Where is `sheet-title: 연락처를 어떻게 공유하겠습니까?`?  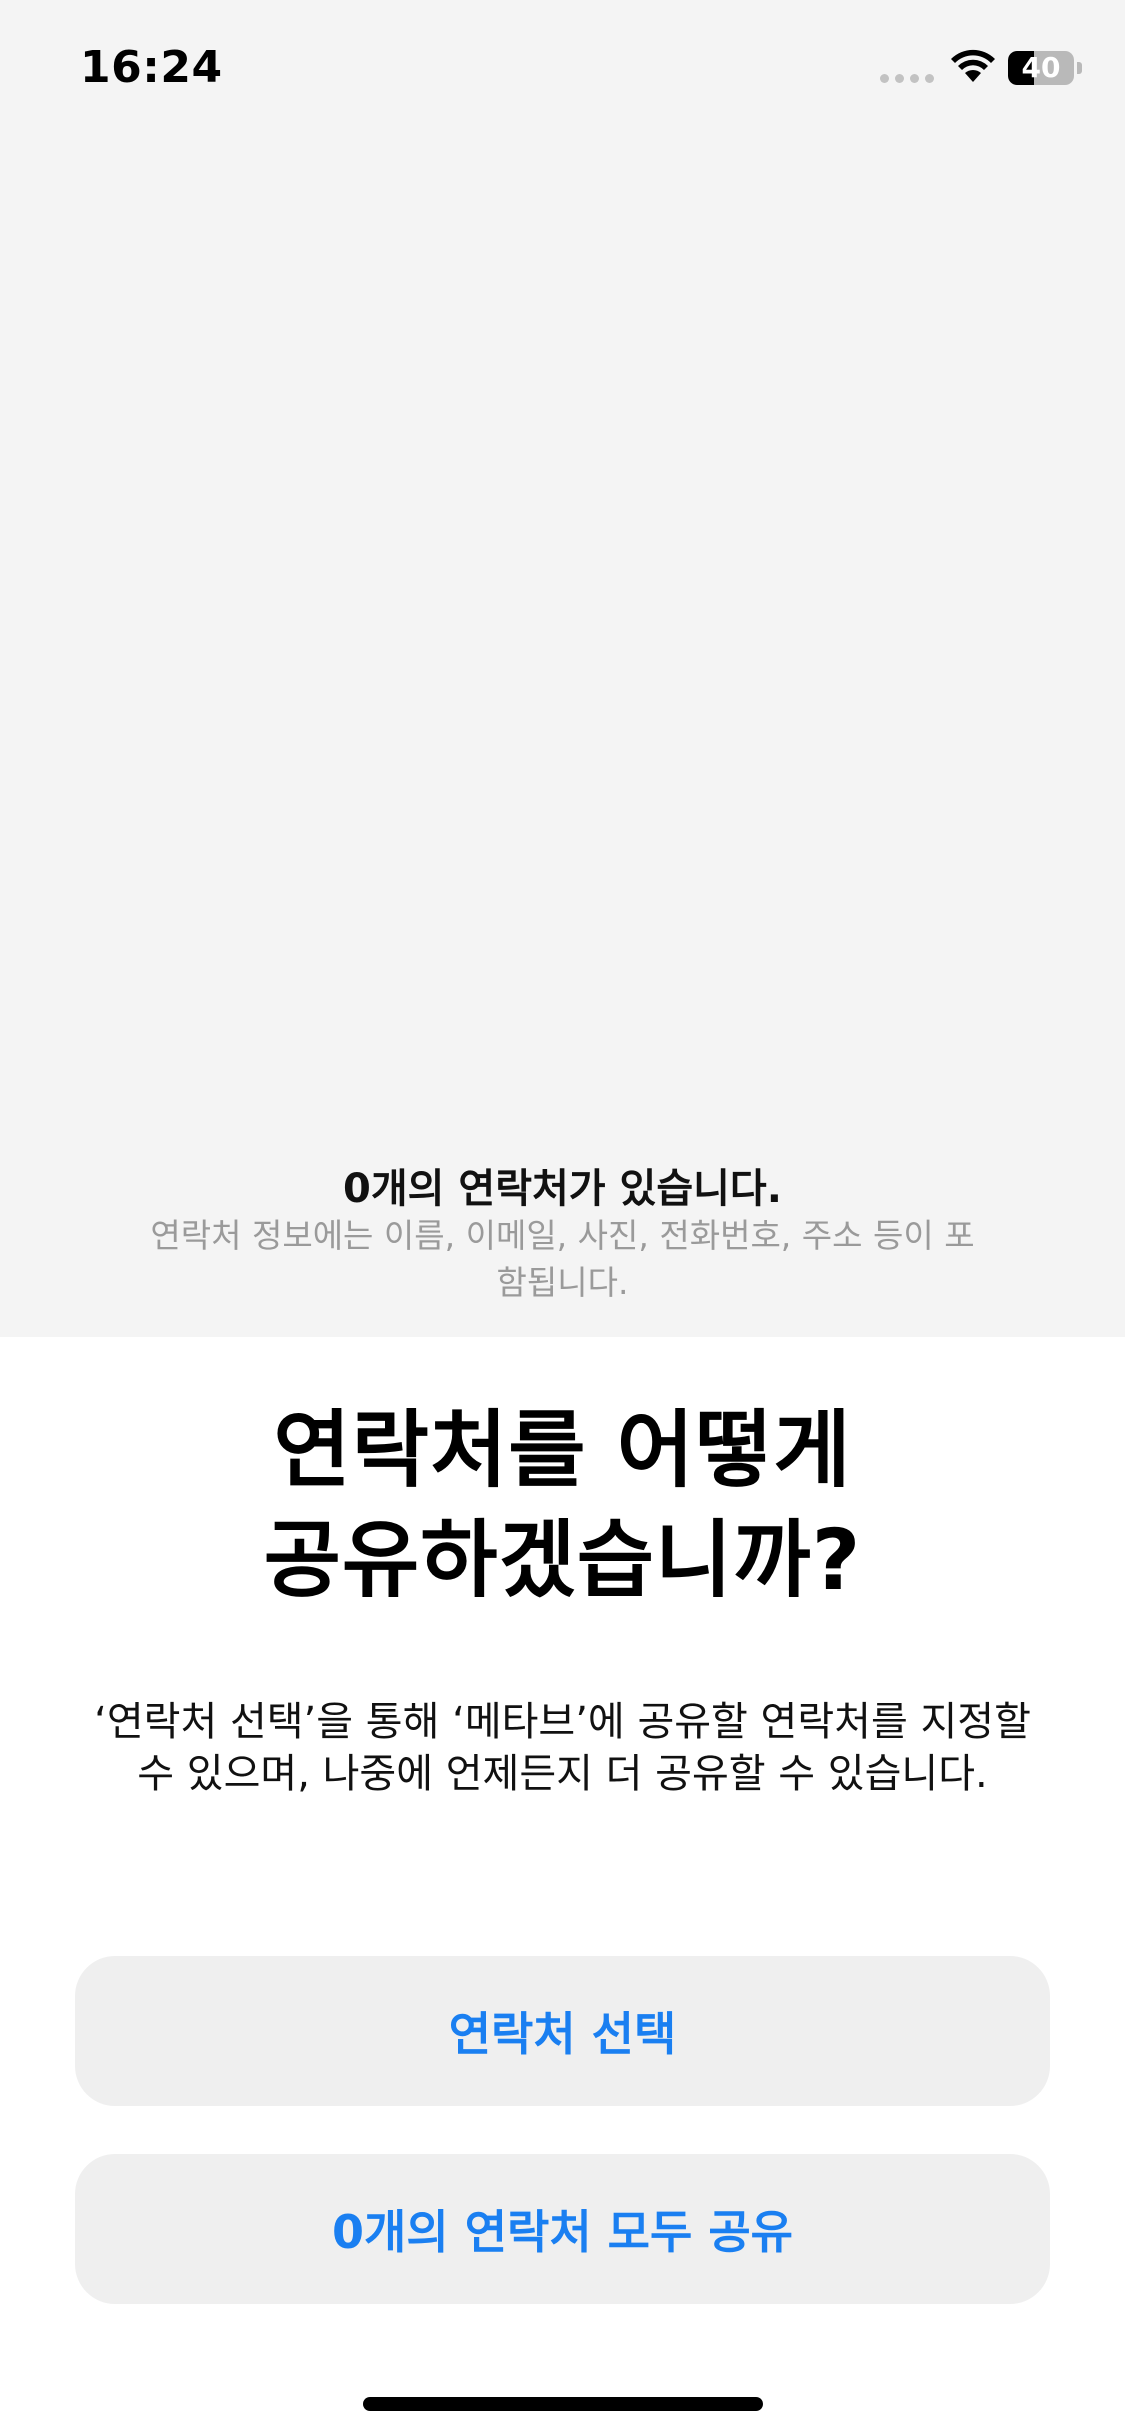 sheet-title: 연락처를 어떻게 공유하겠습니까? is located at coordinates (562, 1505).